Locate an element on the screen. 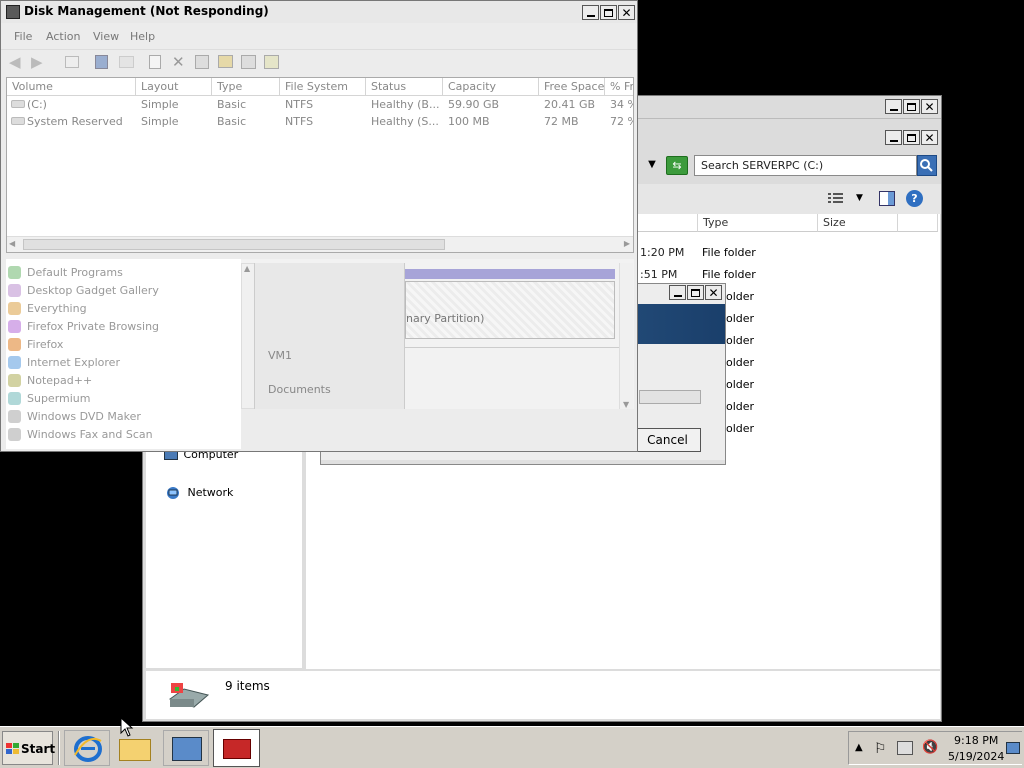  start-button: Start is located at coordinates (28, 748).